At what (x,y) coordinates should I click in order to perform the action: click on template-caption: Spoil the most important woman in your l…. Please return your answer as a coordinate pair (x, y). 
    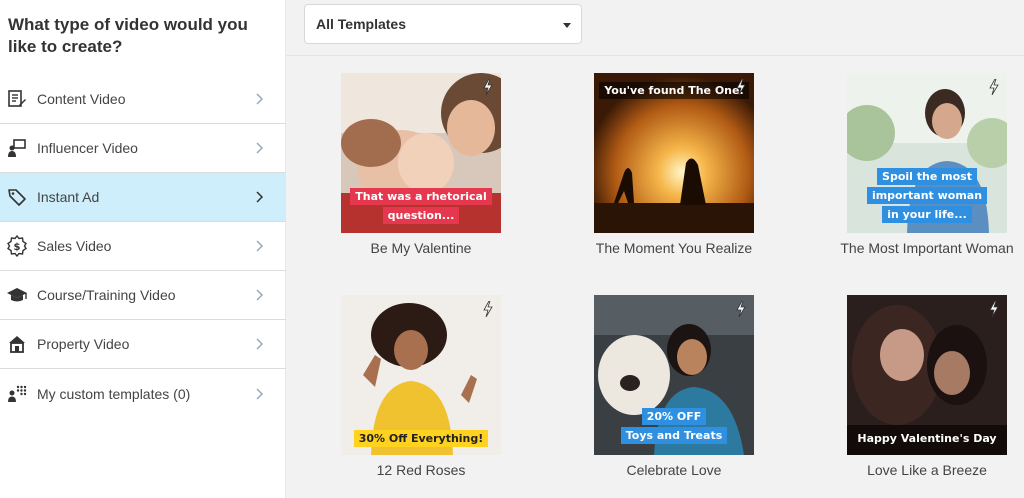
    Looking at the image, I should click on (927, 195).